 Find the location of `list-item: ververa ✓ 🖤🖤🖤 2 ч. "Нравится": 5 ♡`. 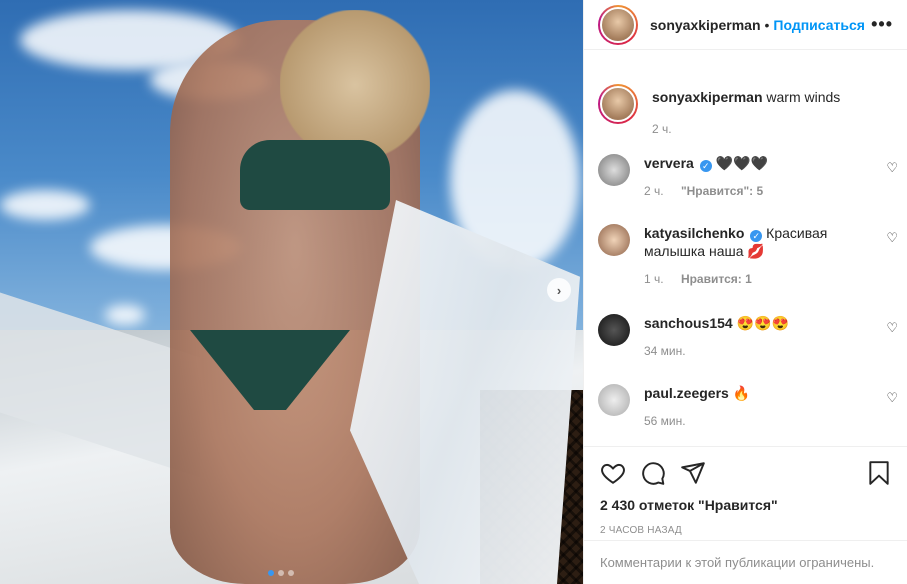

list-item: ververa ✓ 🖤🖤🖤 2 ч. "Нравится": 5 ♡ is located at coordinates (748, 177).